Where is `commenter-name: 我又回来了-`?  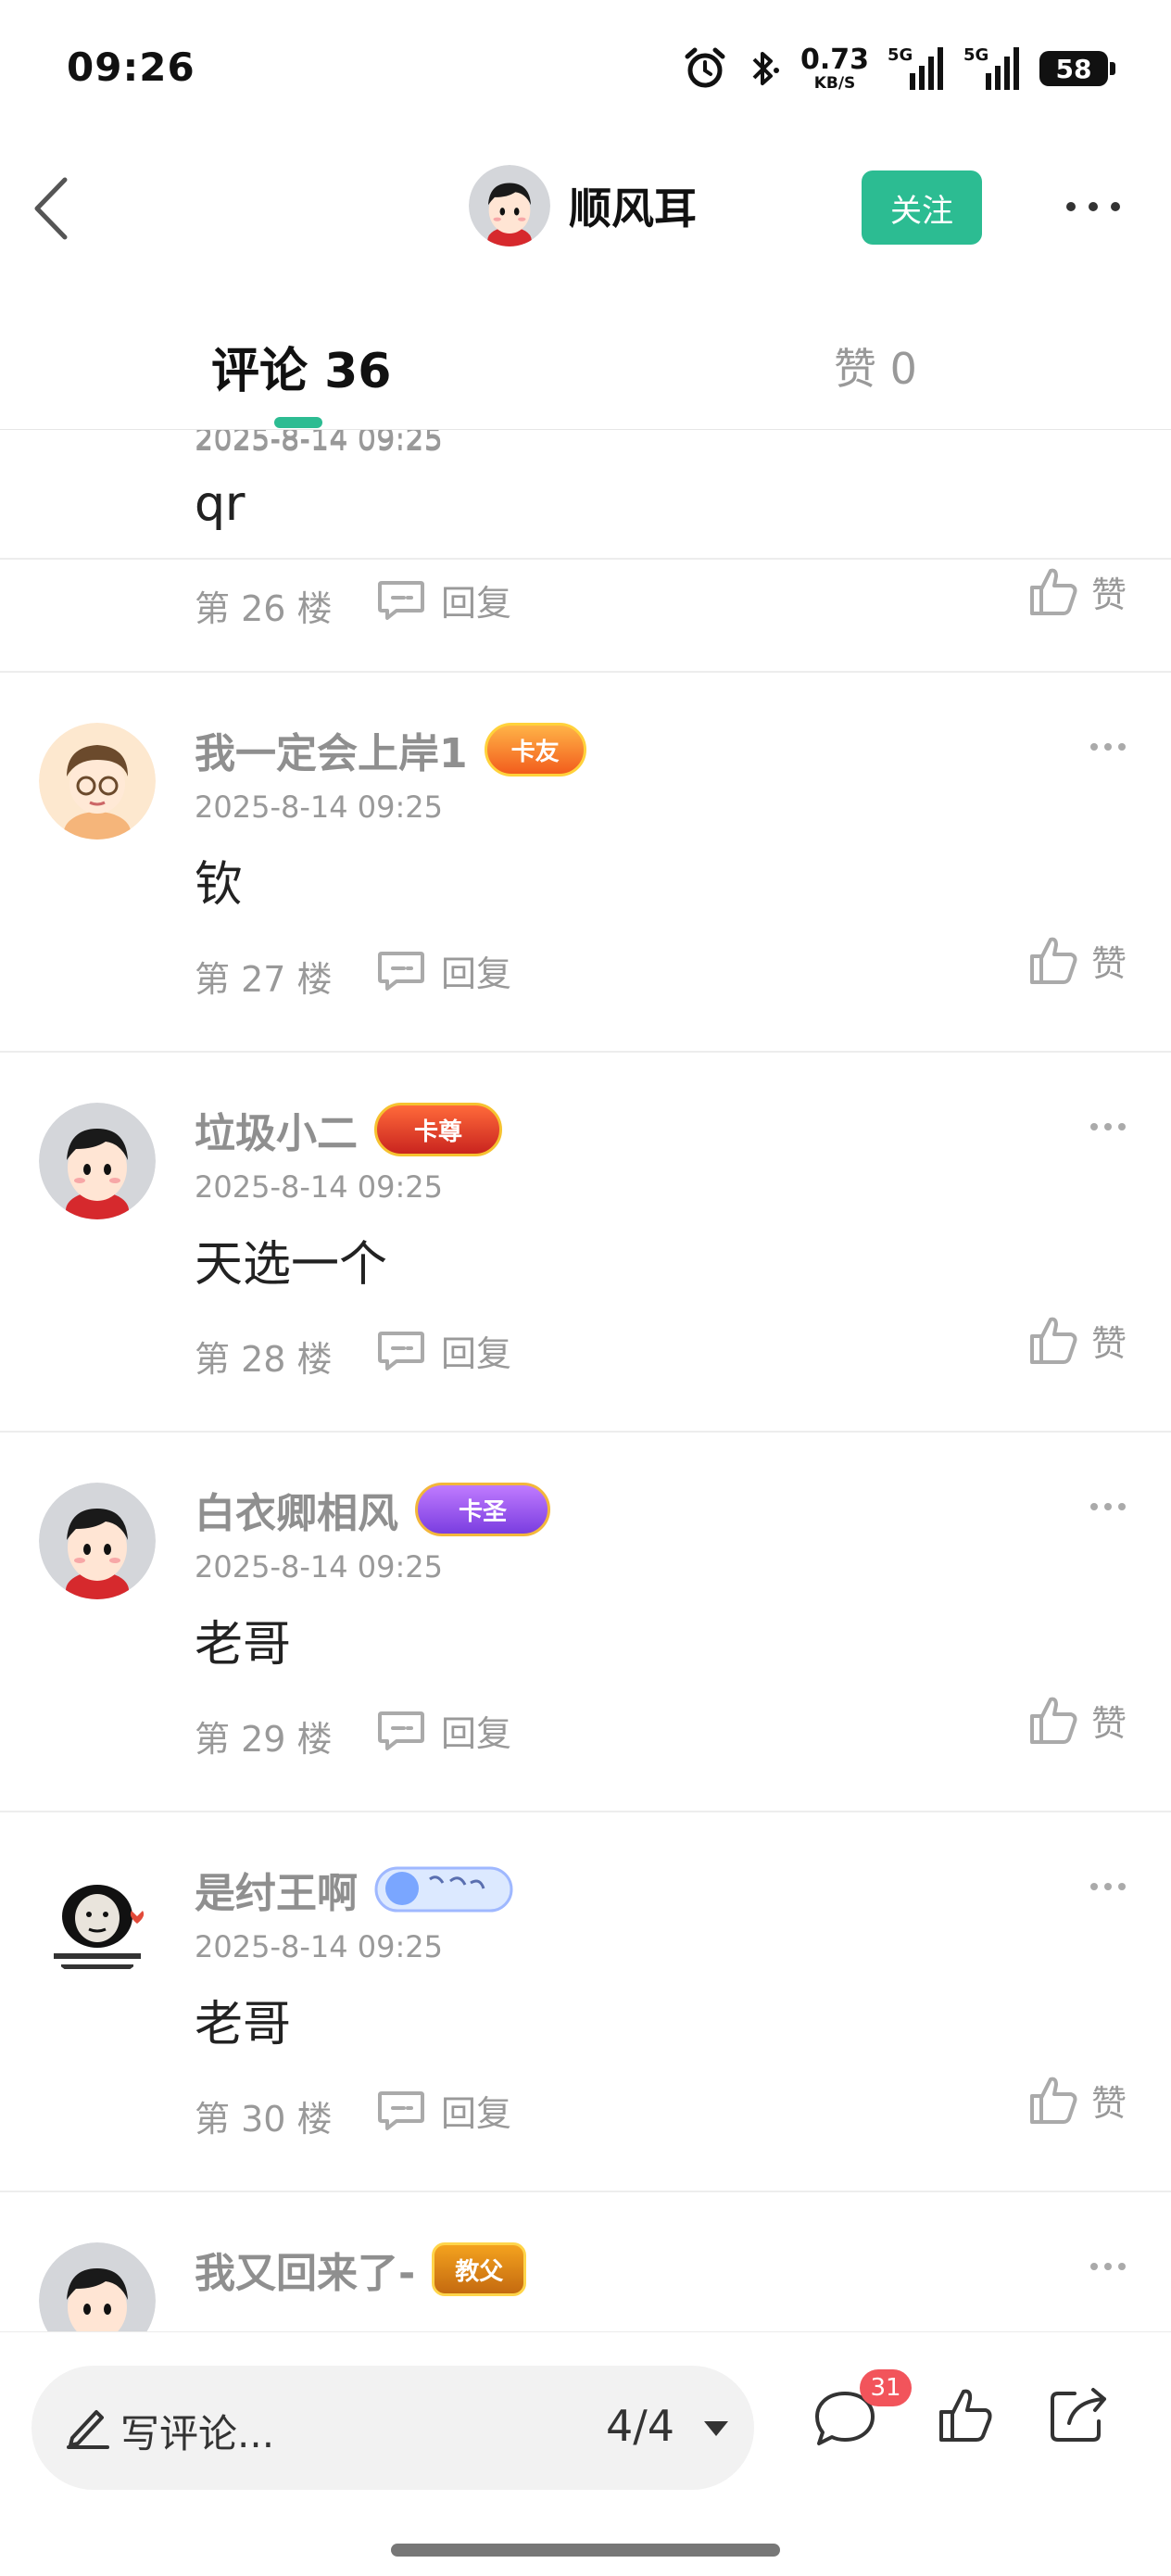 commenter-name: 我又回来了- is located at coordinates (305, 2270).